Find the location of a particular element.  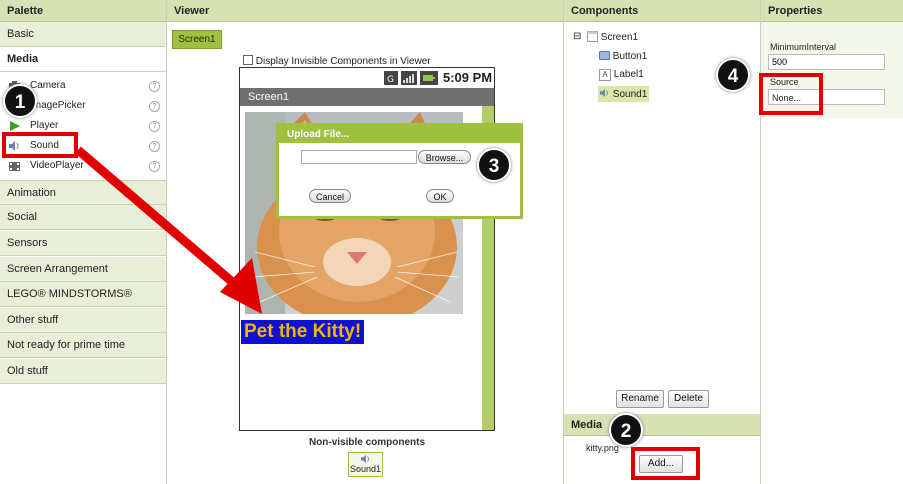

callout-badge-2: 2 is located at coordinates (626, 430).